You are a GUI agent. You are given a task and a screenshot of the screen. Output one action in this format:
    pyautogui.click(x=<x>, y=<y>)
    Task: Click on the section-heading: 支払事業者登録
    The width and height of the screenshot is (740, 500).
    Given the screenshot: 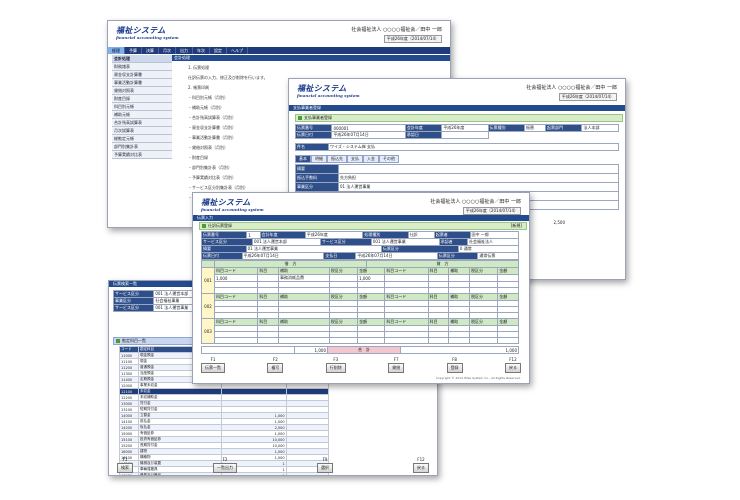 What is the action you would take?
    pyautogui.click(x=459, y=118)
    